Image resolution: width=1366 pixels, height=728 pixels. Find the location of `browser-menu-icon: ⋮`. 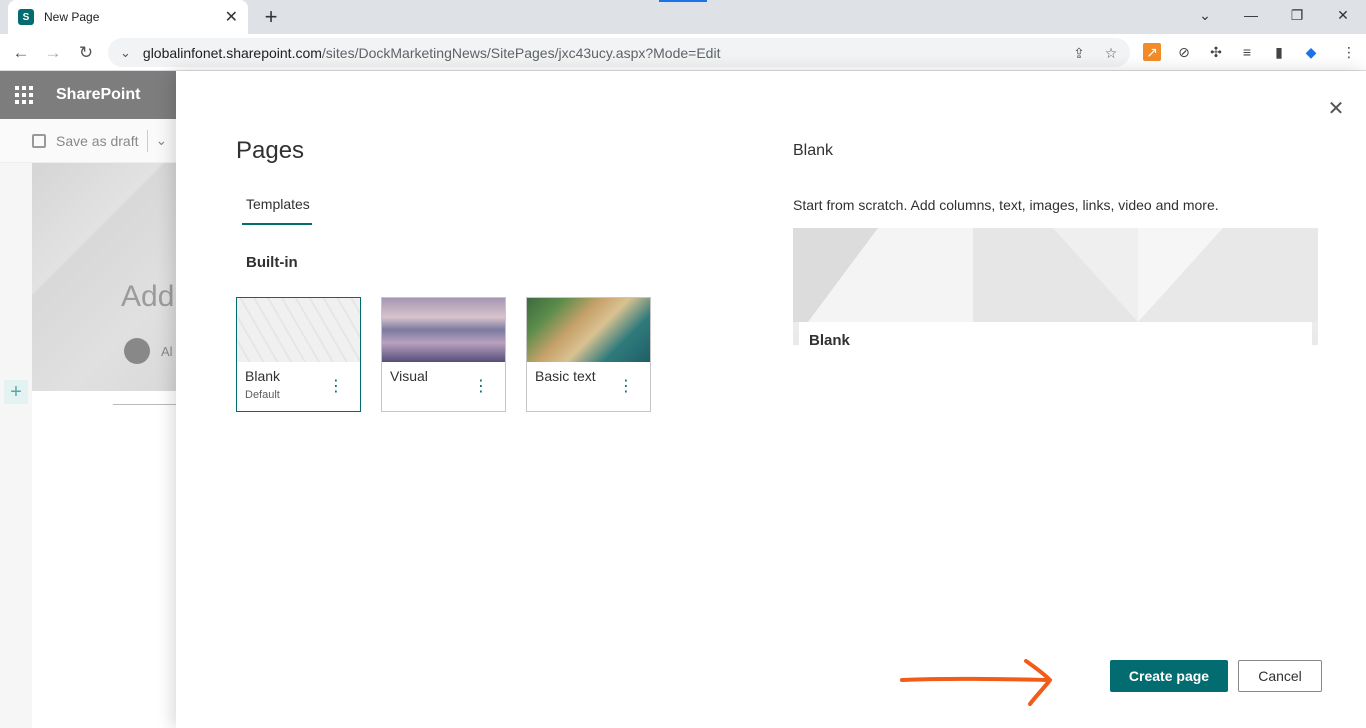

browser-menu-icon: ⋮ is located at coordinates (1349, 52).